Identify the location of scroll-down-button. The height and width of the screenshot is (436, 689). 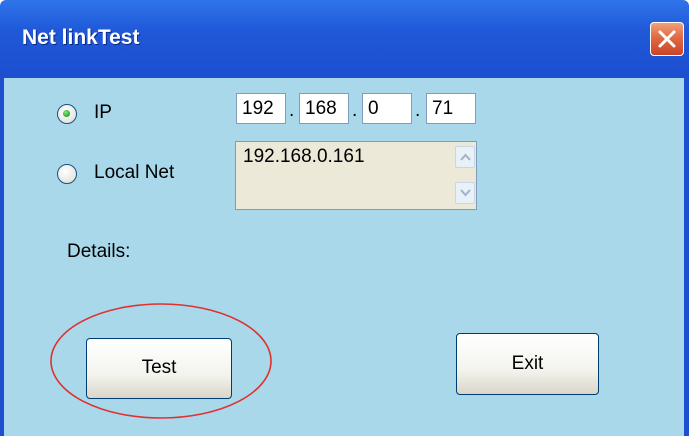
(465, 193).